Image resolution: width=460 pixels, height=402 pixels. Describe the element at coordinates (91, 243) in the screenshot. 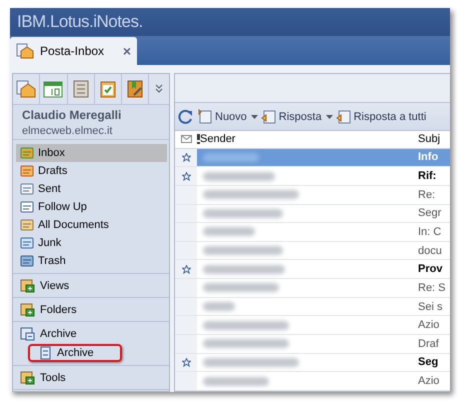

I see `nav-item: Junk` at that location.